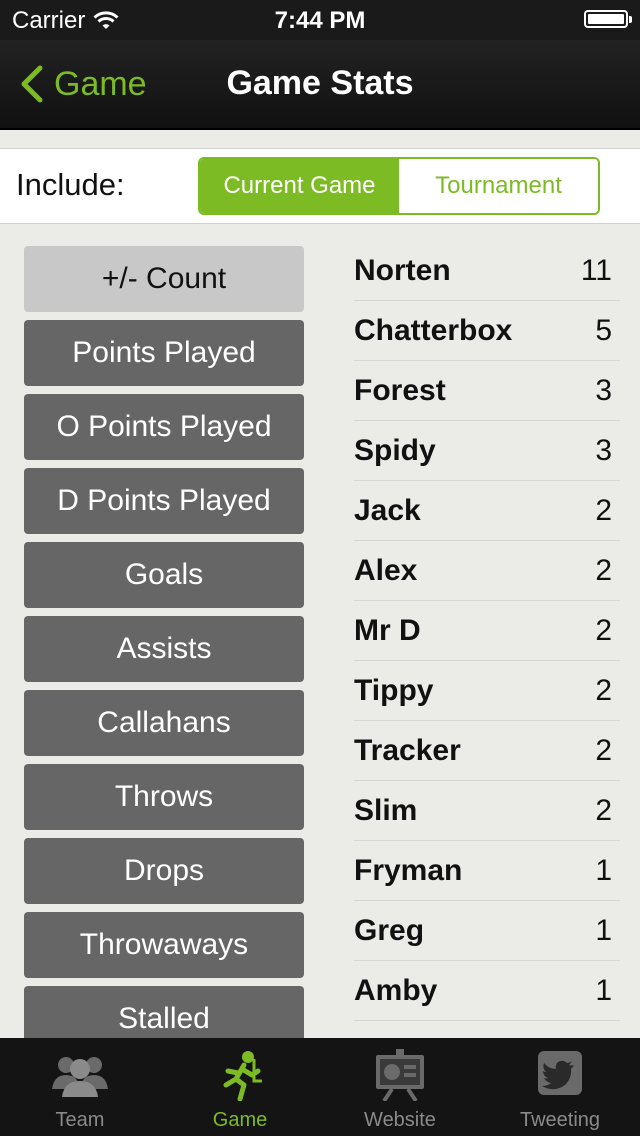  I want to click on stat-button-points-played: Points Played, so click(164, 353).